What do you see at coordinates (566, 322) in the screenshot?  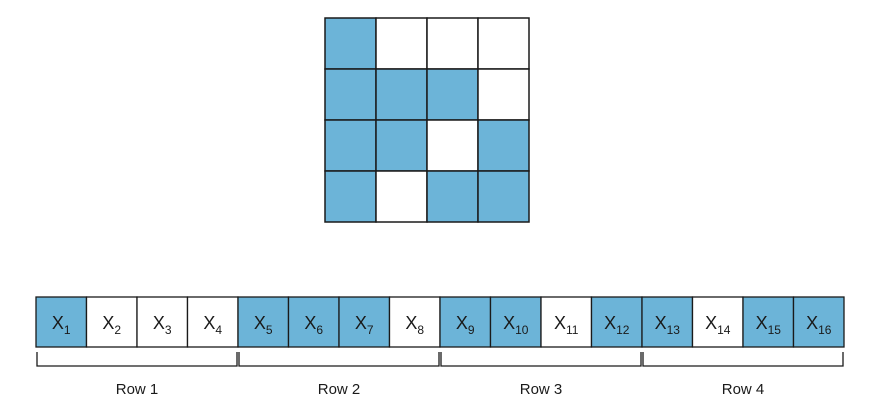 I see `vector-cell-11: X11` at bounding box center [566, 322].